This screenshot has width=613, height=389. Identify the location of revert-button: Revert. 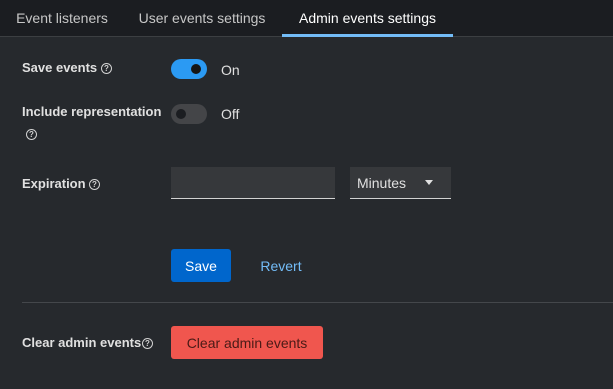
(281, 265).